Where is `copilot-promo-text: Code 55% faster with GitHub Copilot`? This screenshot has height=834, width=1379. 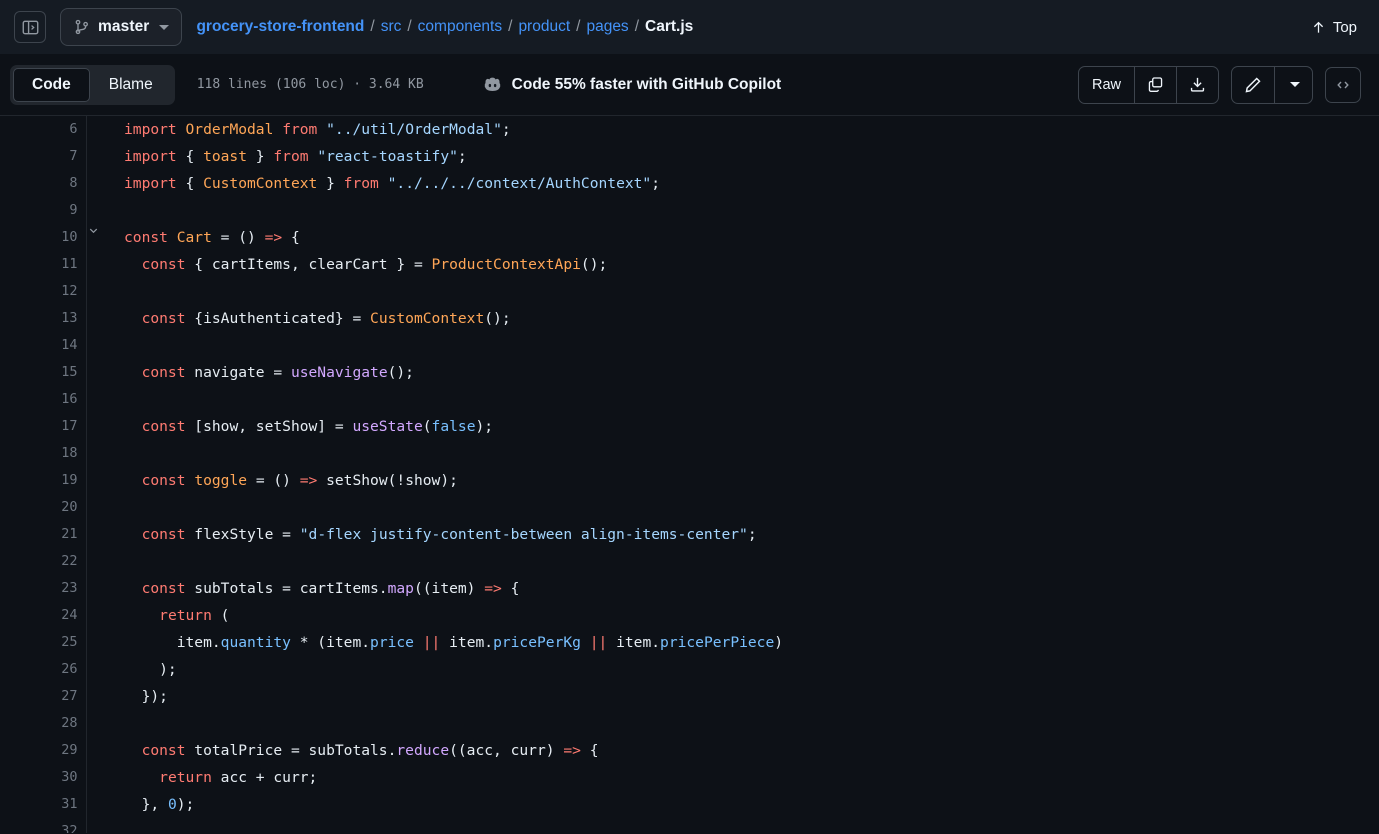
copilot-promo-text: Code 55% faster with GitHub Copilot is located at coordinates (646, 84).